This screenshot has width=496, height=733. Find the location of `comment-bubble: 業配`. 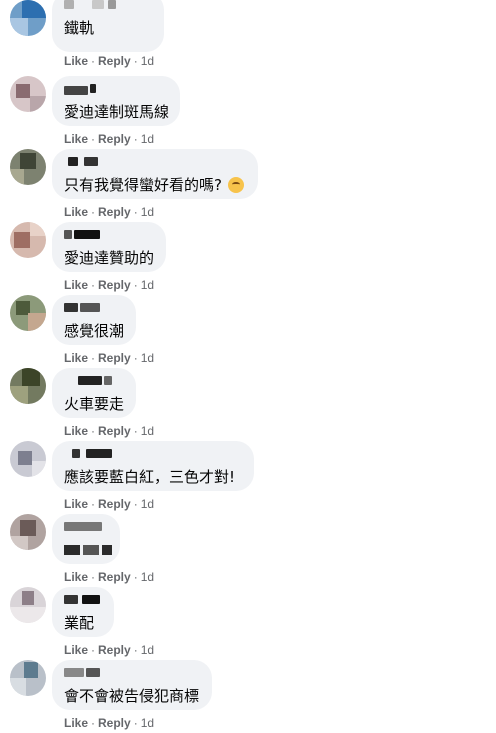

comment-bubble: 業配 is located at coordinates (83, 612).